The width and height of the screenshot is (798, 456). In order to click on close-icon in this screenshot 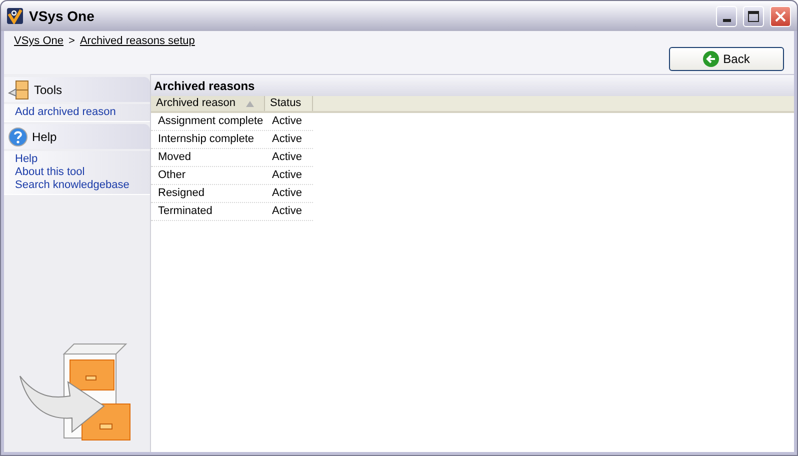, I will do `click(780, 16)`.